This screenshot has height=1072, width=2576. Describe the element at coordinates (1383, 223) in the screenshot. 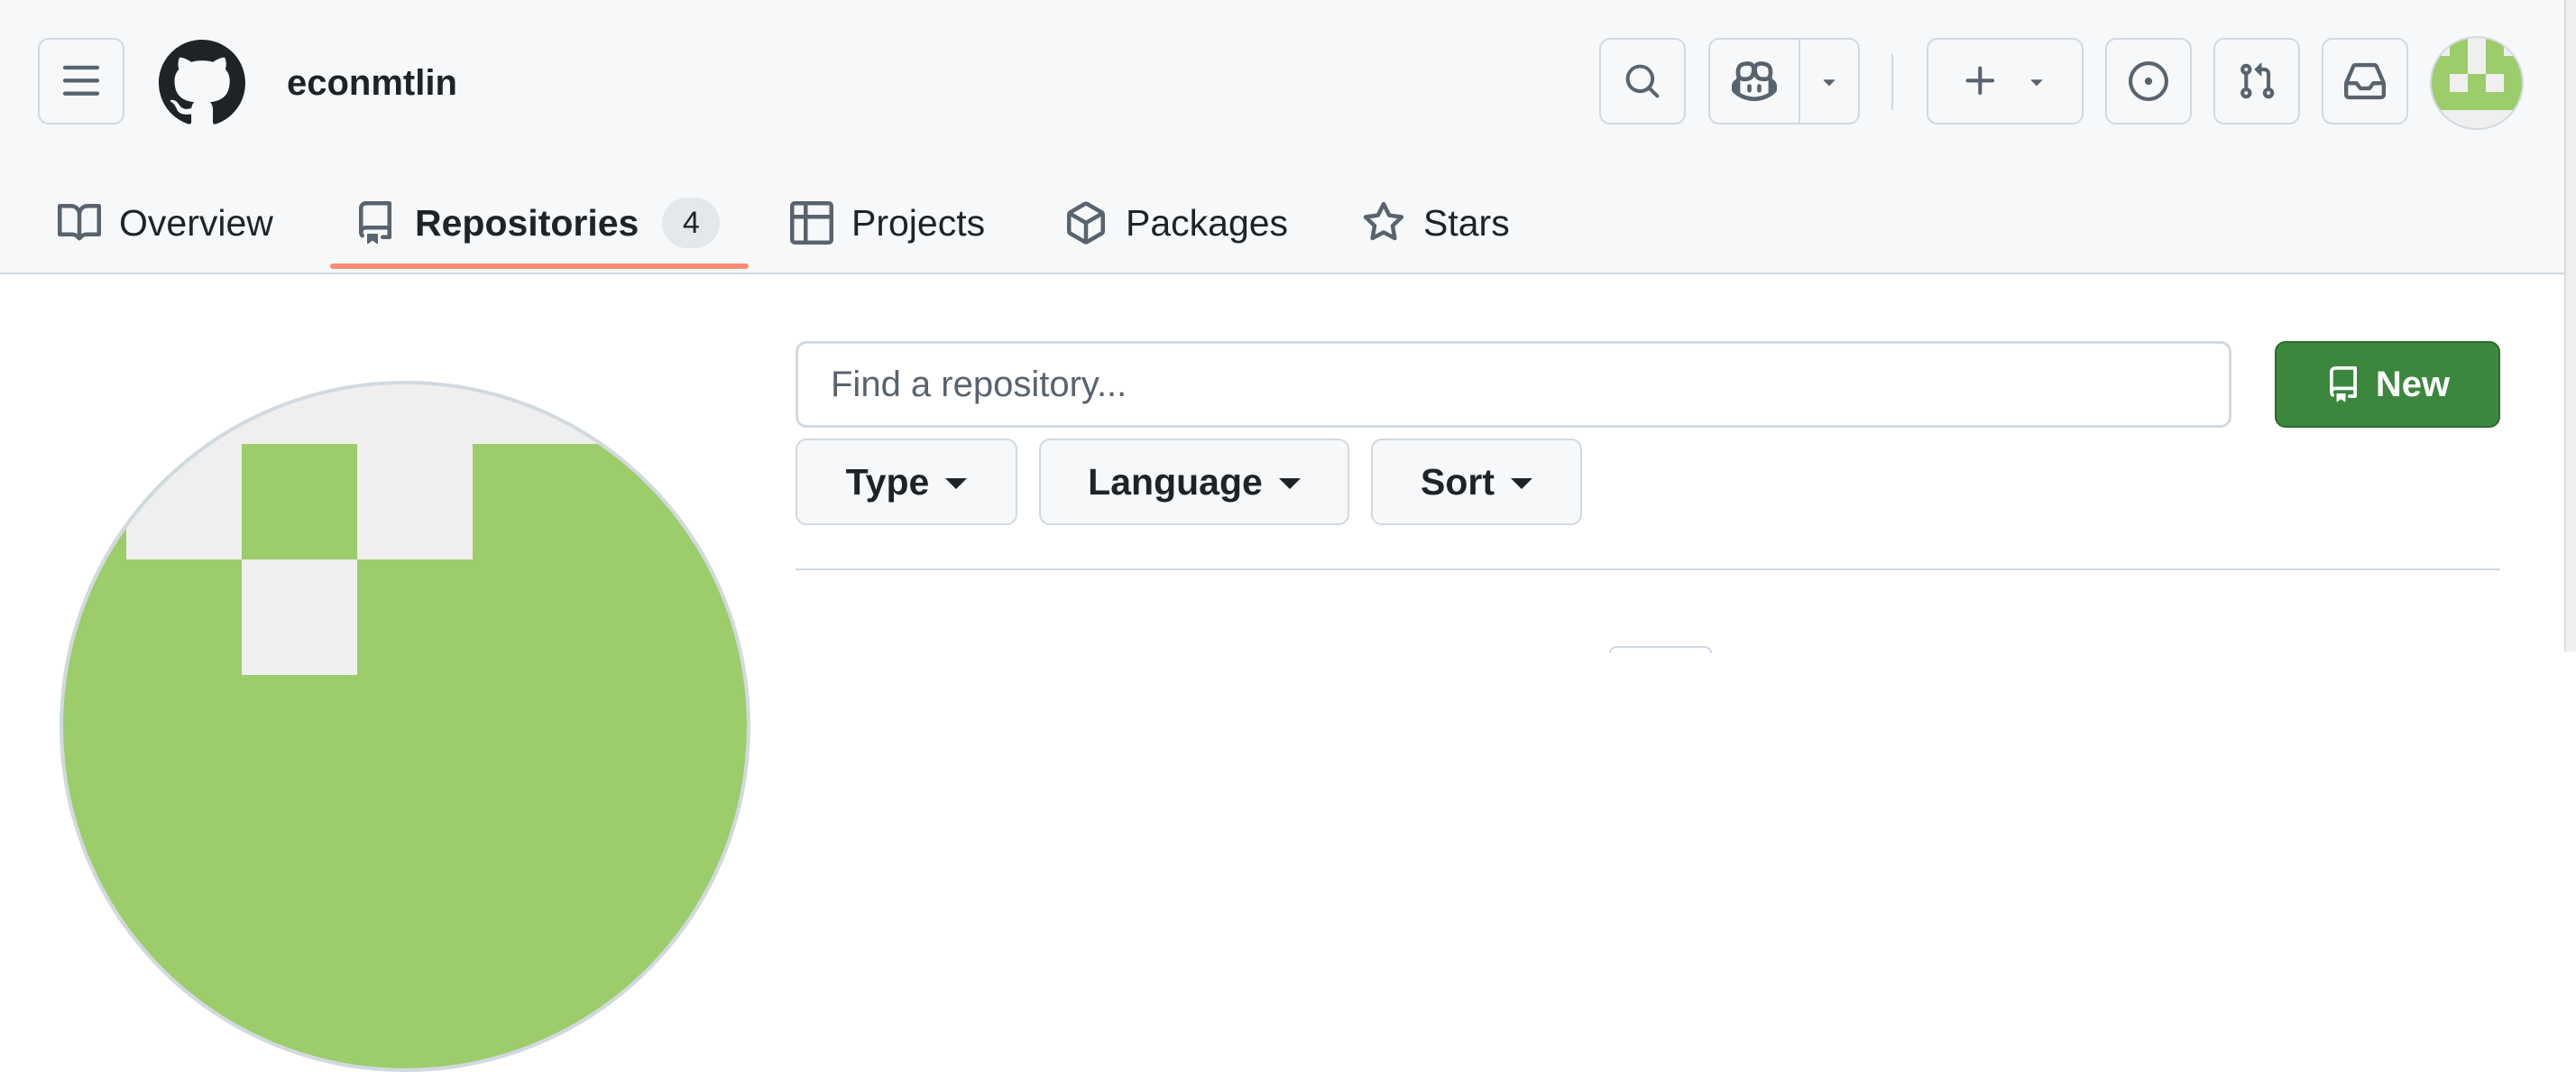

I see `star-icon` at that location.